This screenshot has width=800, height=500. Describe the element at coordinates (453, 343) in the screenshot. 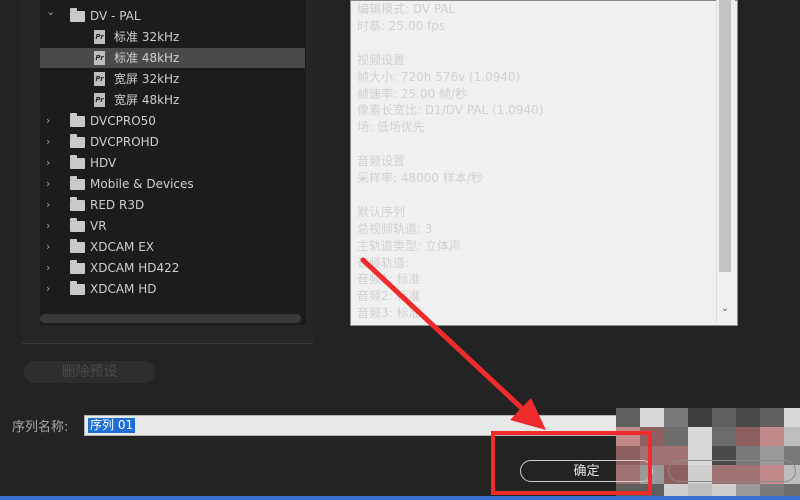

I see `annotation-arrow` at that location.